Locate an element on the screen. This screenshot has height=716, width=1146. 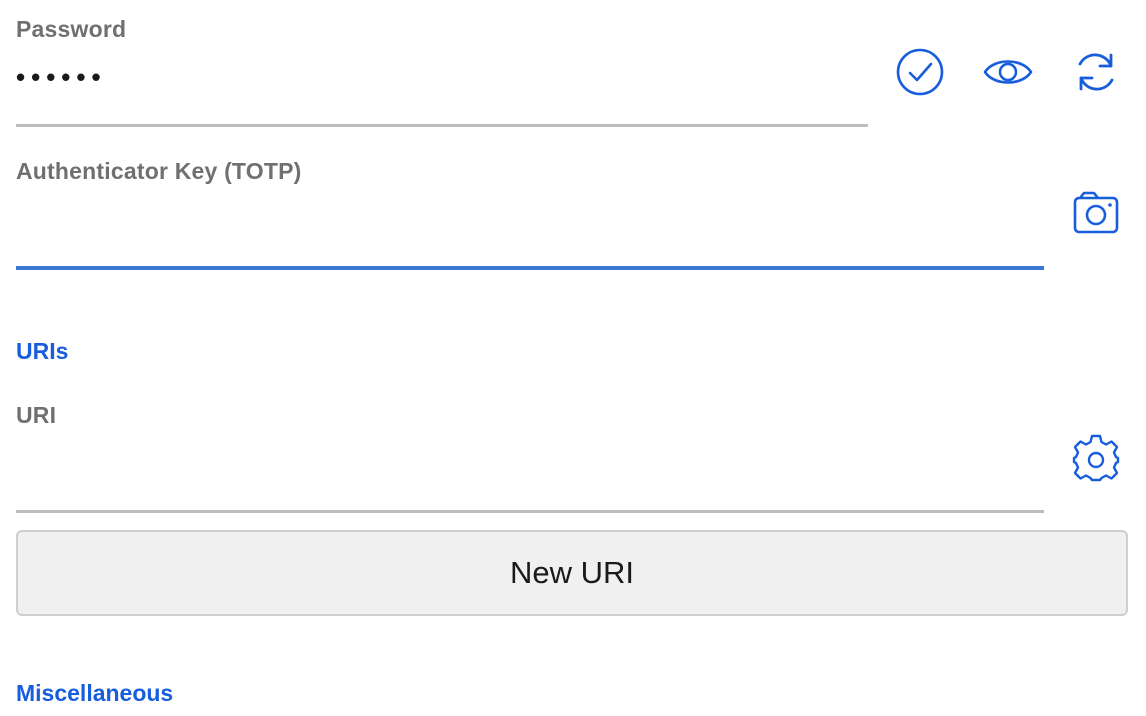
uris-section-title: URIs is located at coordinates (42, 351).